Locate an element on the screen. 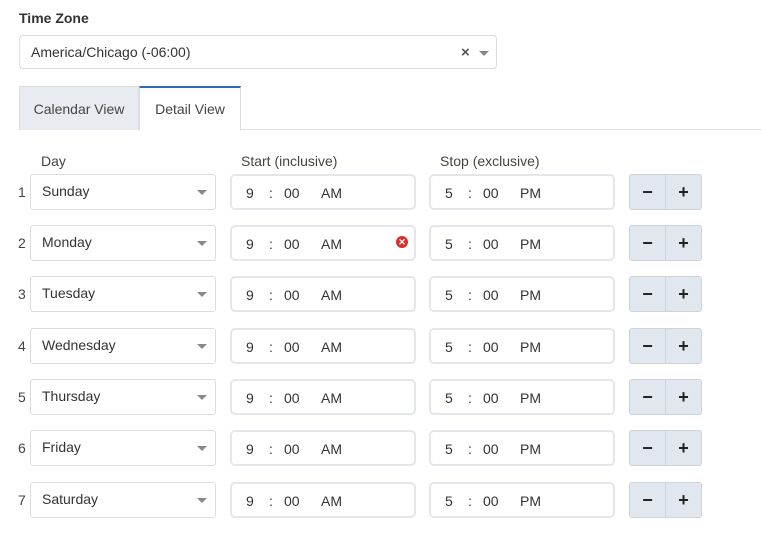 Image resolution: width=761 pixels, height=551 pixels. day-value: Friday is located at coordinates (61, 447).